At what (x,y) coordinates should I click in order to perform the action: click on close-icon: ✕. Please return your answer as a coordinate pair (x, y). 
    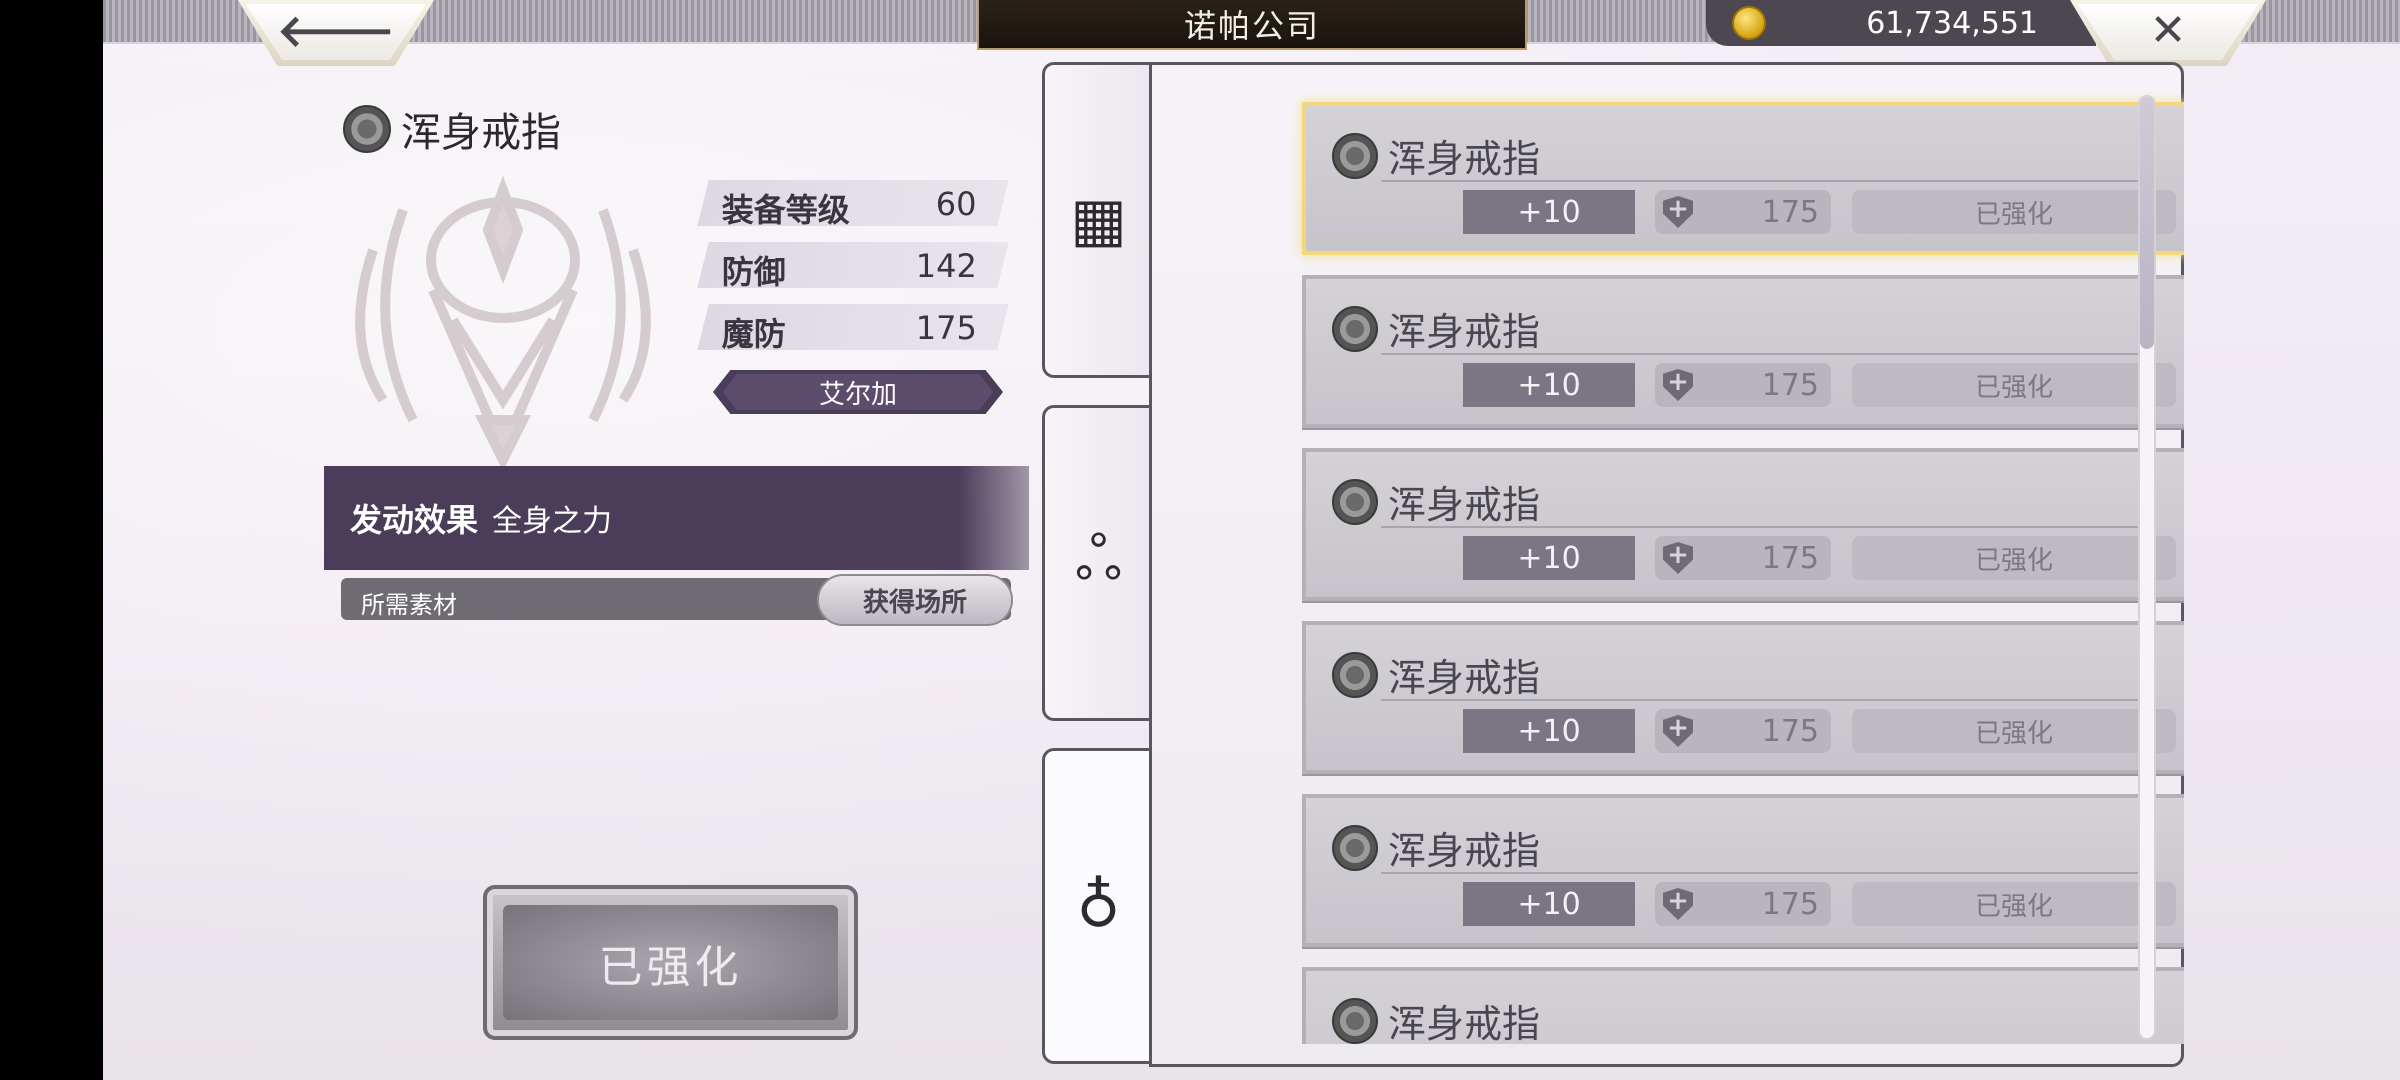
    Looking at the image, I should click on (2168, 30).